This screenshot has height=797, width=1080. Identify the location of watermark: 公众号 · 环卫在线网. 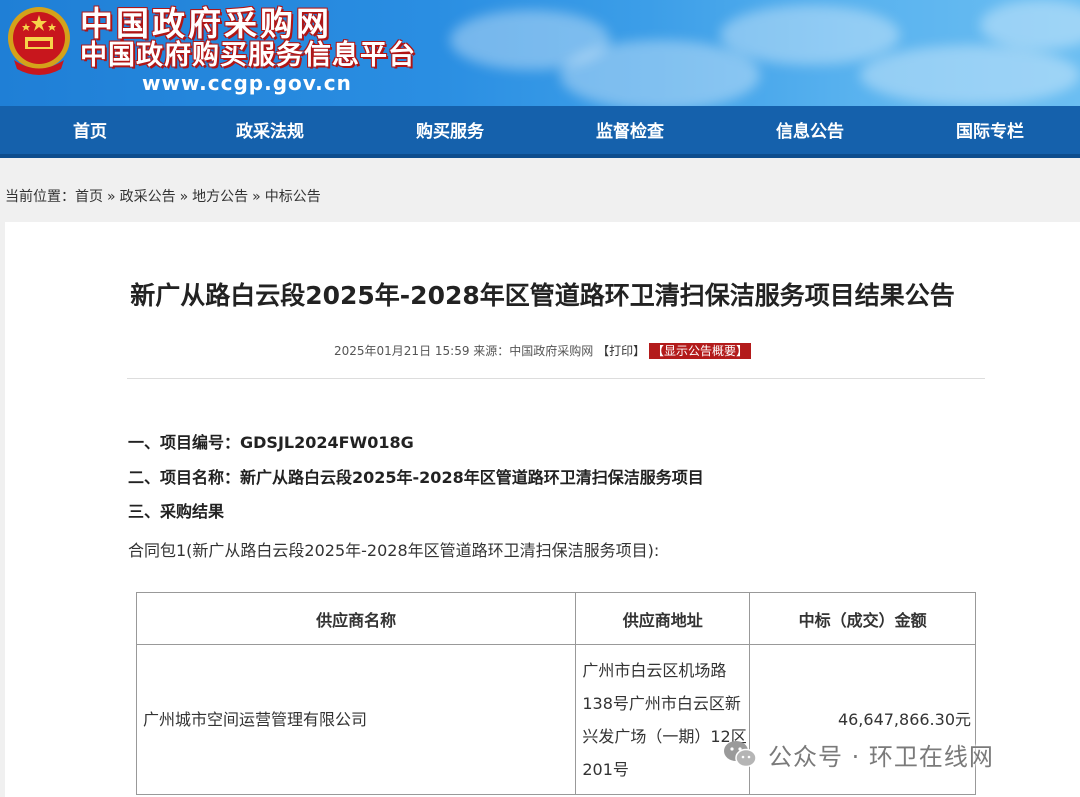
(858, 754).